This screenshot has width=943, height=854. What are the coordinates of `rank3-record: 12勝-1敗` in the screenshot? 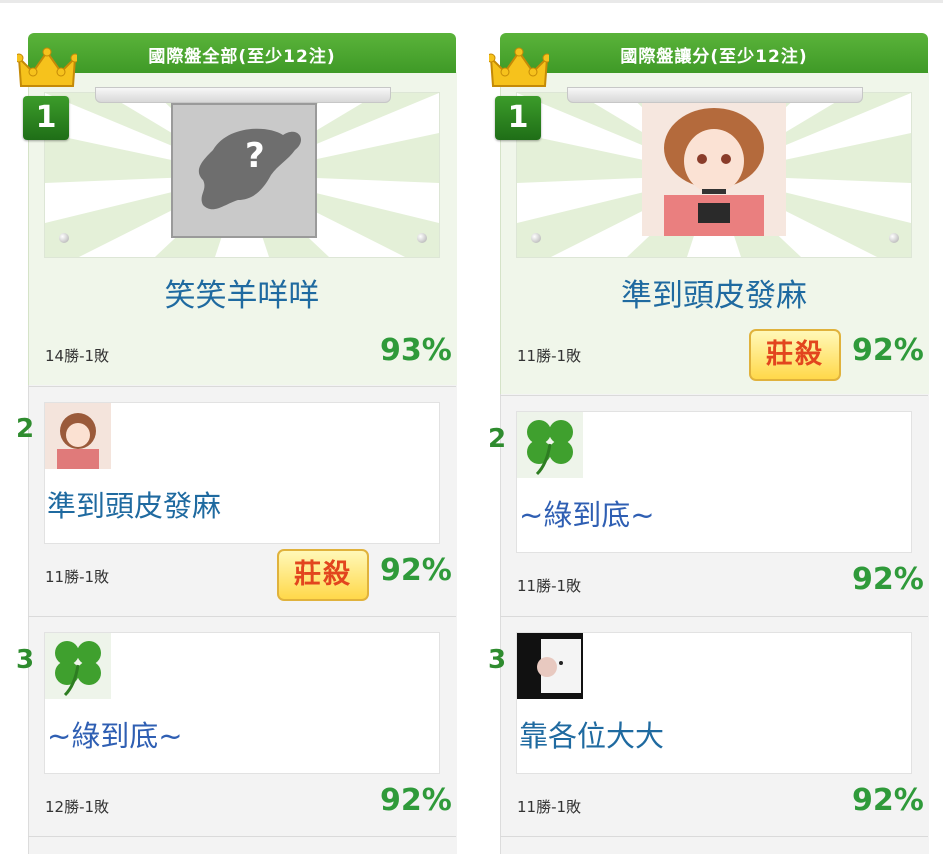 It's located at (77, 807).